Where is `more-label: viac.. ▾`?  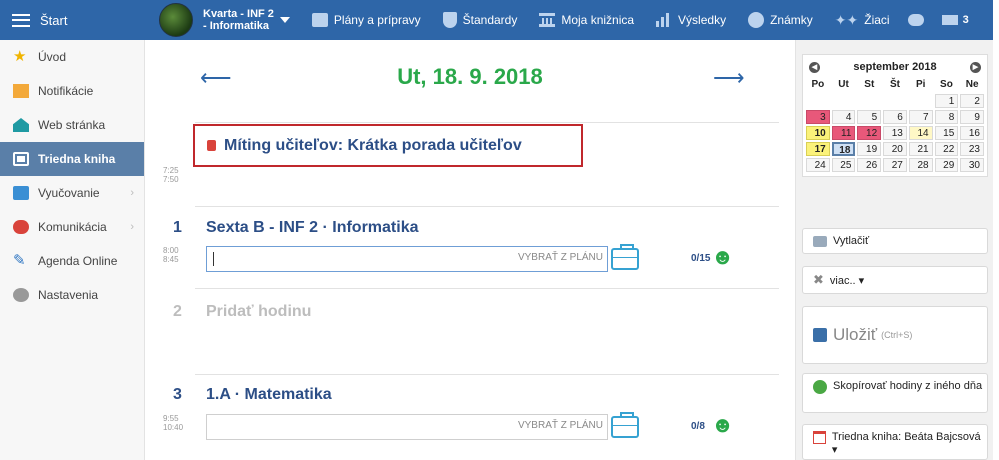 more-label: viac.. ▾ is located at coordinates (847, 280).